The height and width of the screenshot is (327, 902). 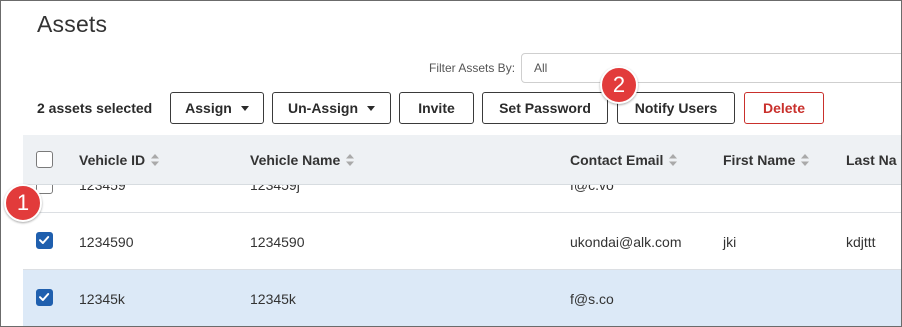 What do you see at coordinates (592, 189) in the screenshot?
I see `contact-email-cell: f@c.vo` at bounding box center [592, 189].